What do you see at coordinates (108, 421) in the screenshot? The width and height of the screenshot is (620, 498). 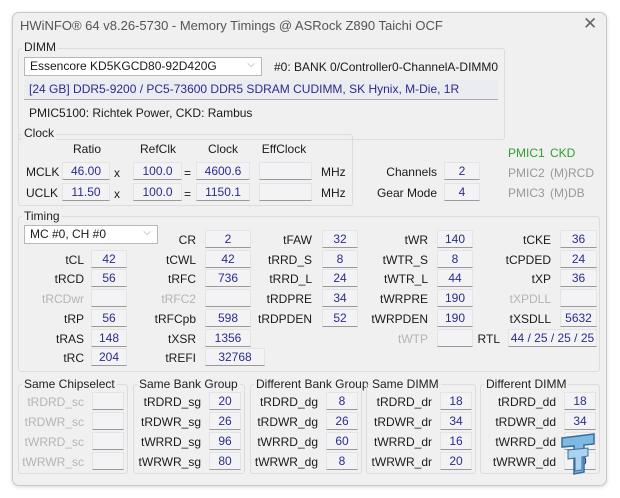 I see `trdwr-sc-value` at bounding box center [108, 421].